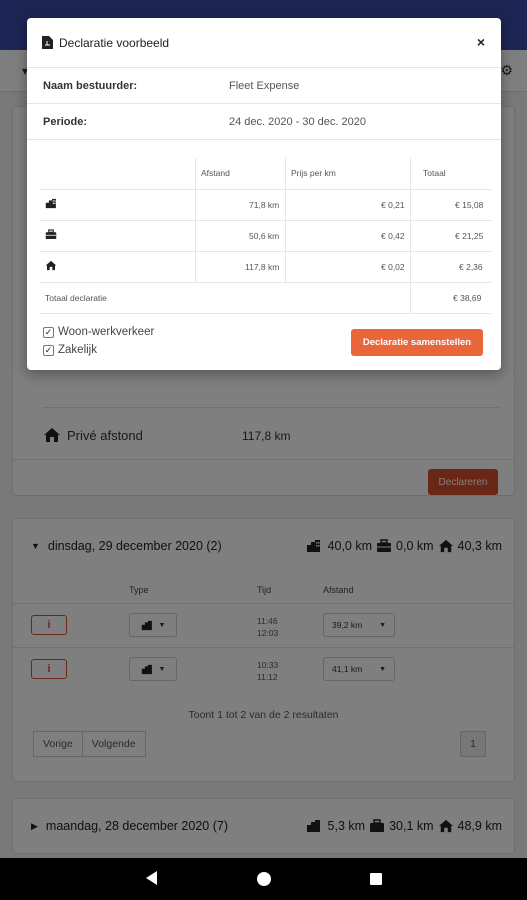  What do you see at coordinates (265, 298) in the screenshot?
I see `table-total-row: Totaal declaratie € 38,69` at bounding box center [265, 298].